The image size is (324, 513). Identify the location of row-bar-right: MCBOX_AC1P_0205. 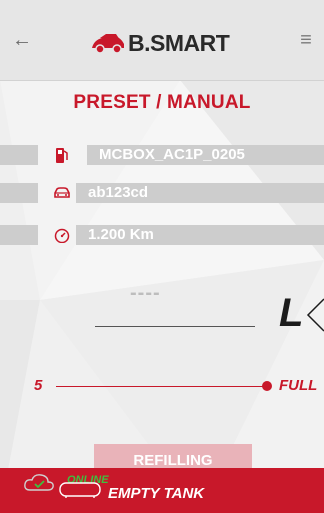
(205, 155).